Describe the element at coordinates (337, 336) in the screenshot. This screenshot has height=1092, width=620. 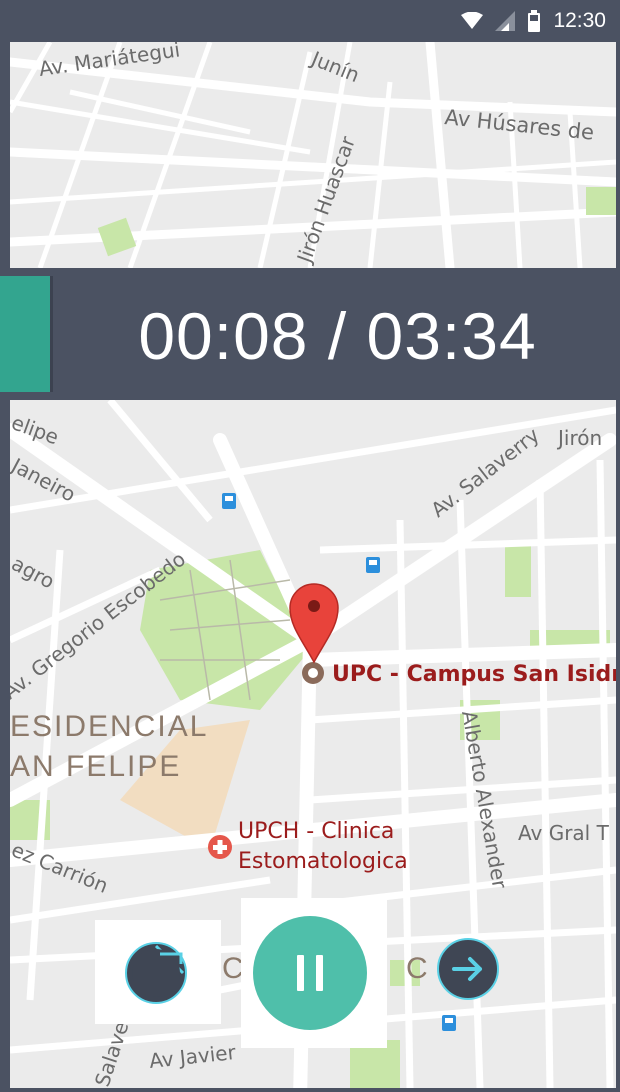
I see `timer-display: 00:08 / 03:34` at that location.